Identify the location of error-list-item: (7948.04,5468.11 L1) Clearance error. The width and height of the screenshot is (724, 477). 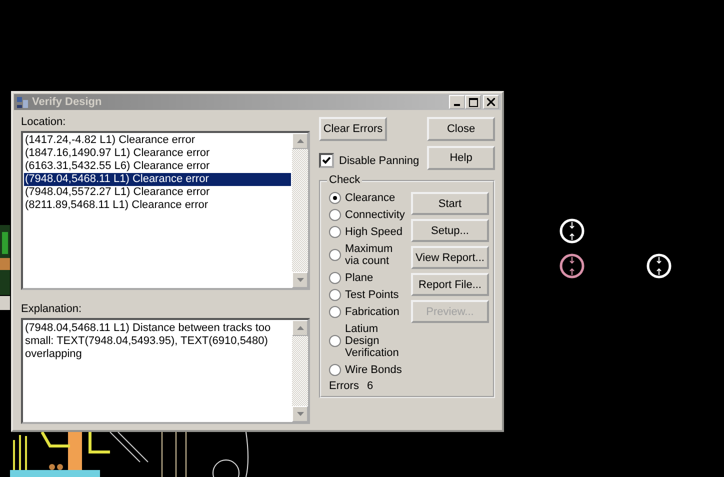
(157, 179).